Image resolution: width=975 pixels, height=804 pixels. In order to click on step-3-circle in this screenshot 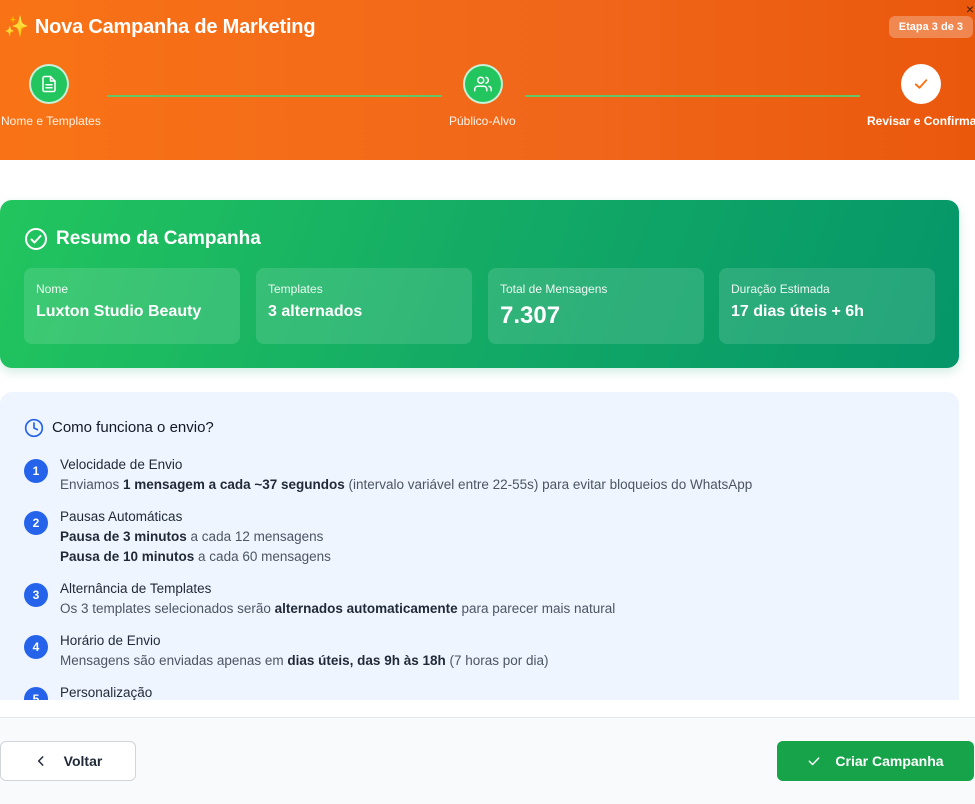, I will do `click(921, 84)`.